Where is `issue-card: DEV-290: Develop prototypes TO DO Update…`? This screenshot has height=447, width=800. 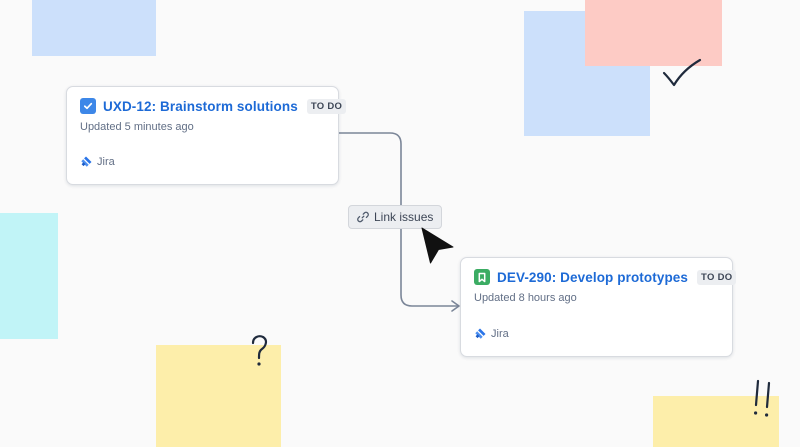
issue-card: DEV-290: Develop prototypes TO DO Update… is located at coordinates (598, 307).